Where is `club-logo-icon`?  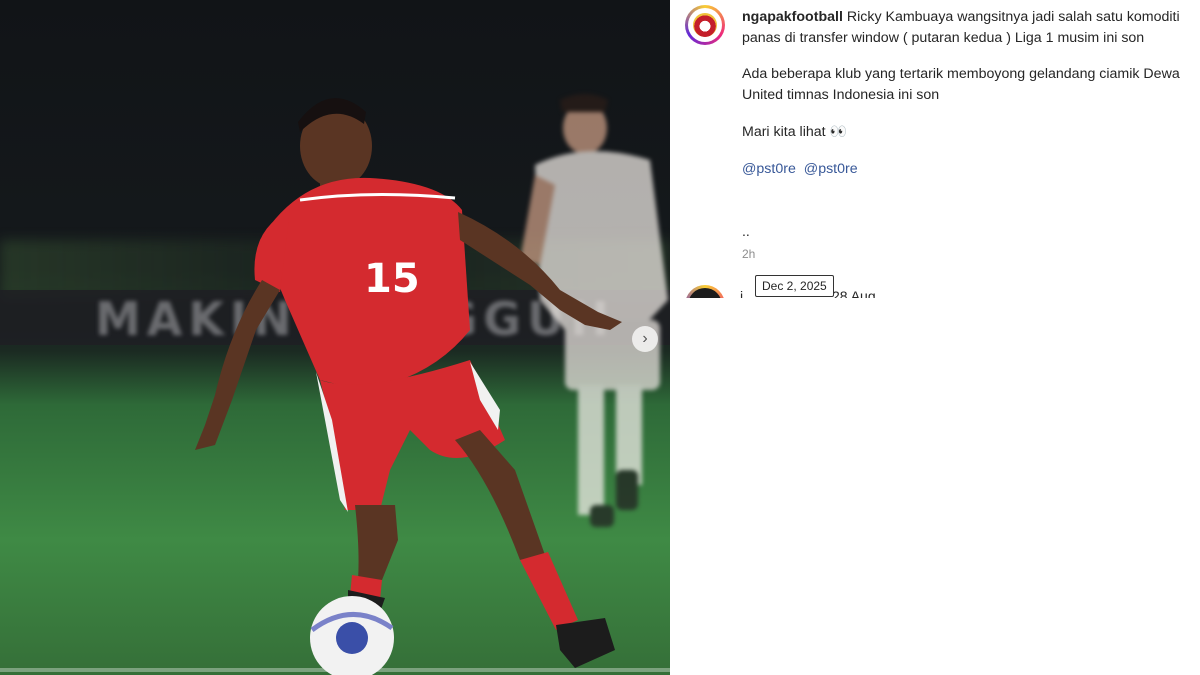
club-logo-icon is located at coordinates (705, 25).